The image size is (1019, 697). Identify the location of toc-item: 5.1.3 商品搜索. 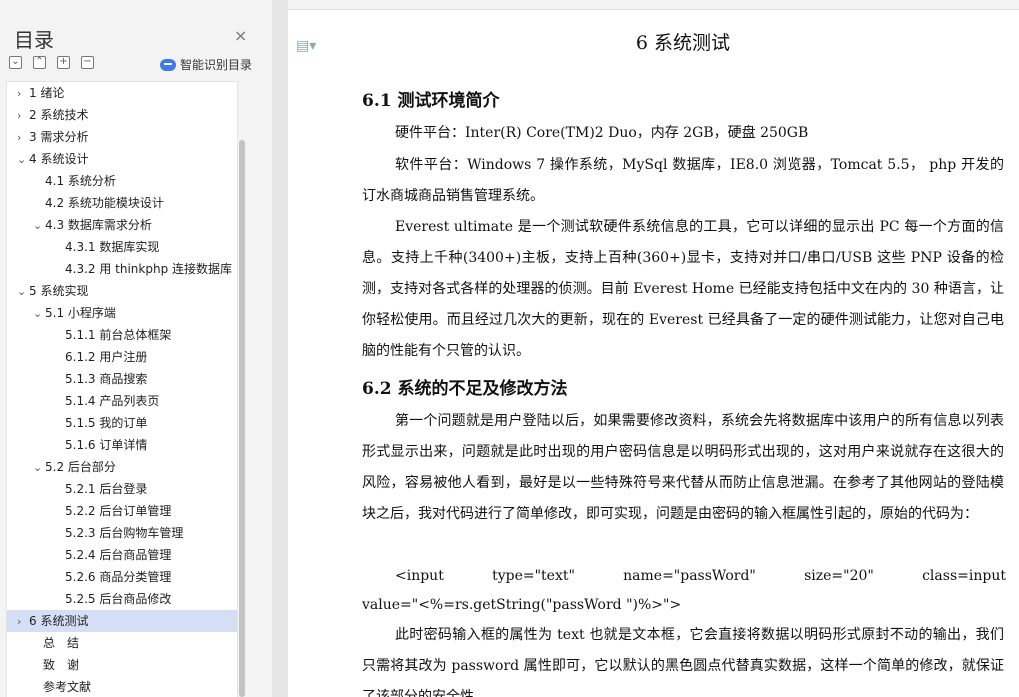
(122, 379).